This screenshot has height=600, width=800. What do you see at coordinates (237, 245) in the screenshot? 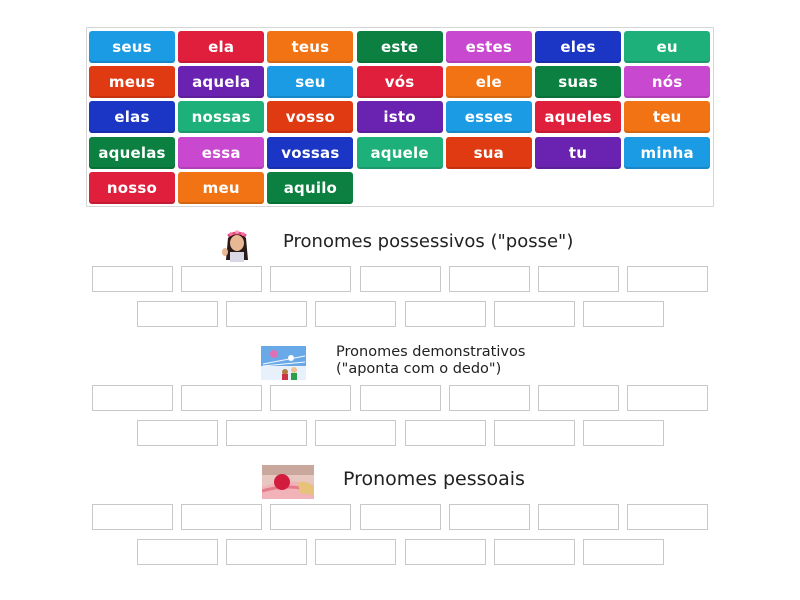
I see `girl-avatar-image` at bounding box center [237, 245].